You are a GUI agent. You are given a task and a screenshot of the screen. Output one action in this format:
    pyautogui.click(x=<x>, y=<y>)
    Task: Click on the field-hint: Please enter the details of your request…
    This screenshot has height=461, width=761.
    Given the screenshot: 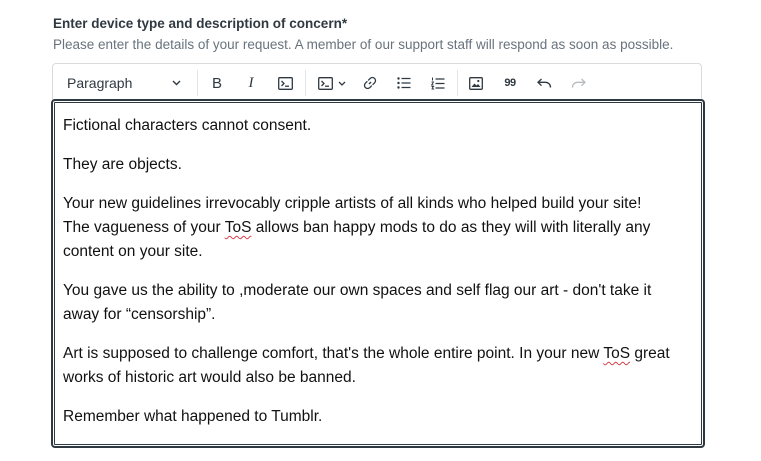 What is the action you would take?
    pyautogui.click(x=363, y=44)
    